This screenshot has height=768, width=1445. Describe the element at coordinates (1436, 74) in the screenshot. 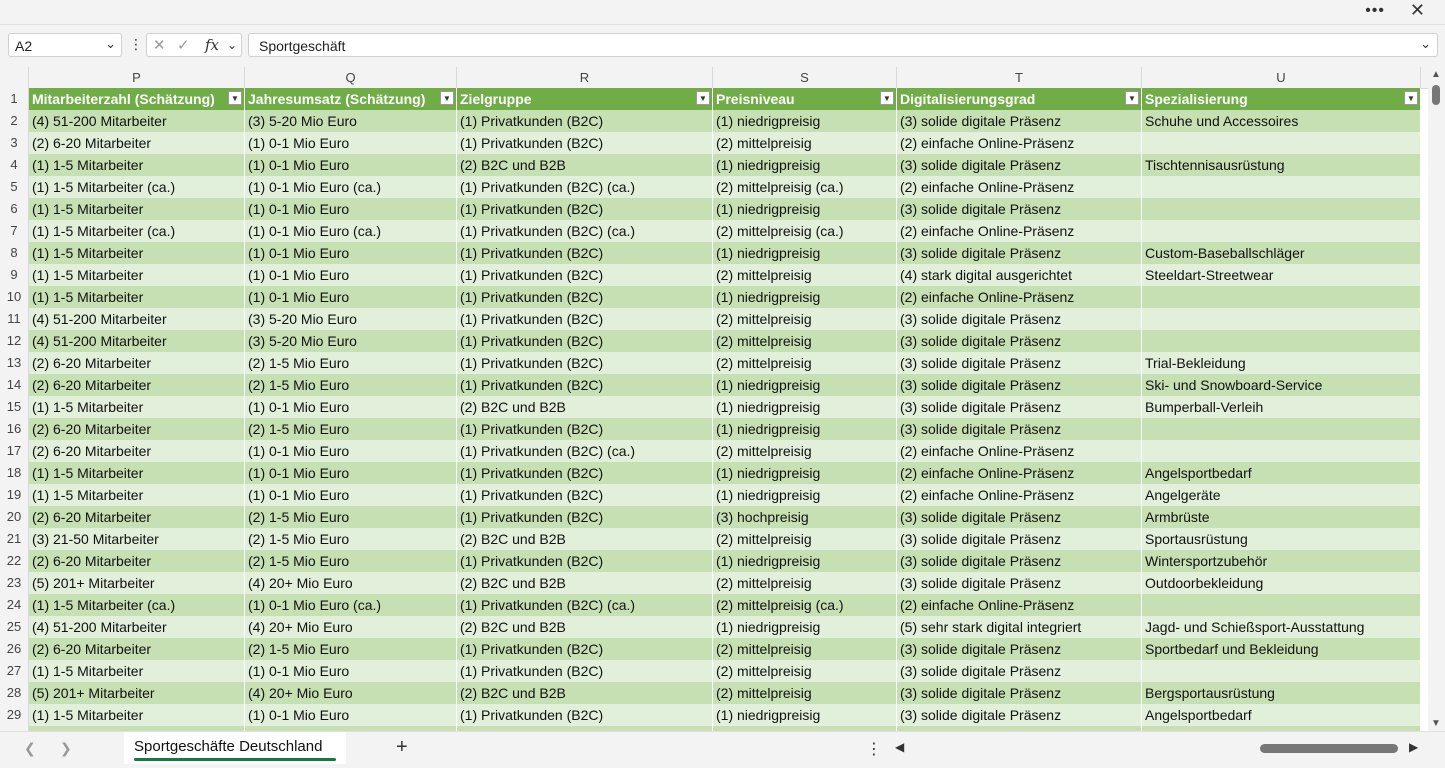

I see `scroll-up-icon: ▲` at that location.